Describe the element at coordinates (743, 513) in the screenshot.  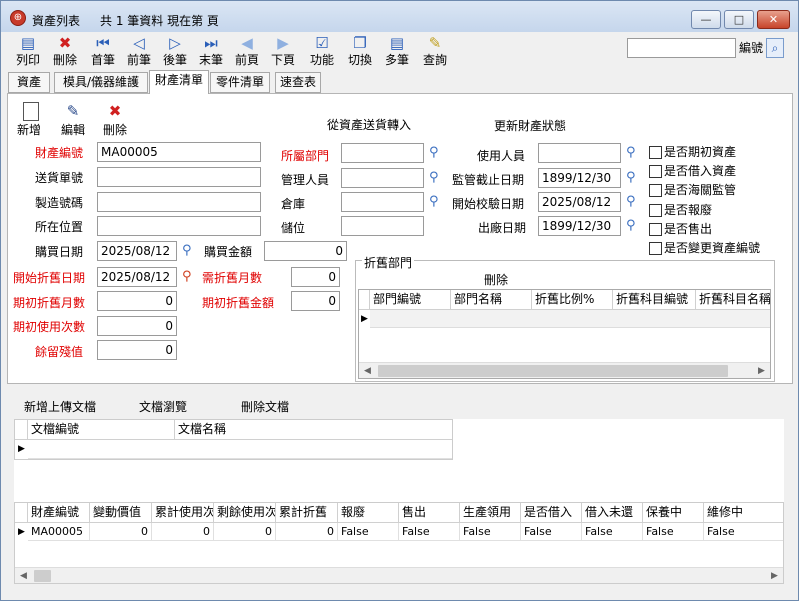
I see `column-header: 維修中` at that location.